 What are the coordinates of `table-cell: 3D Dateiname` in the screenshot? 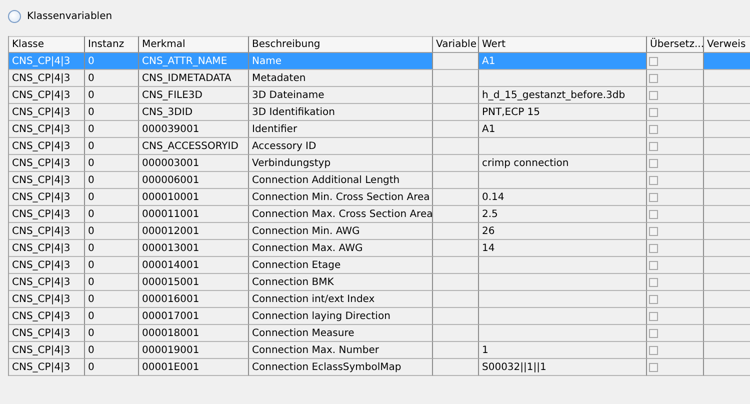 It's located at (341, 95).